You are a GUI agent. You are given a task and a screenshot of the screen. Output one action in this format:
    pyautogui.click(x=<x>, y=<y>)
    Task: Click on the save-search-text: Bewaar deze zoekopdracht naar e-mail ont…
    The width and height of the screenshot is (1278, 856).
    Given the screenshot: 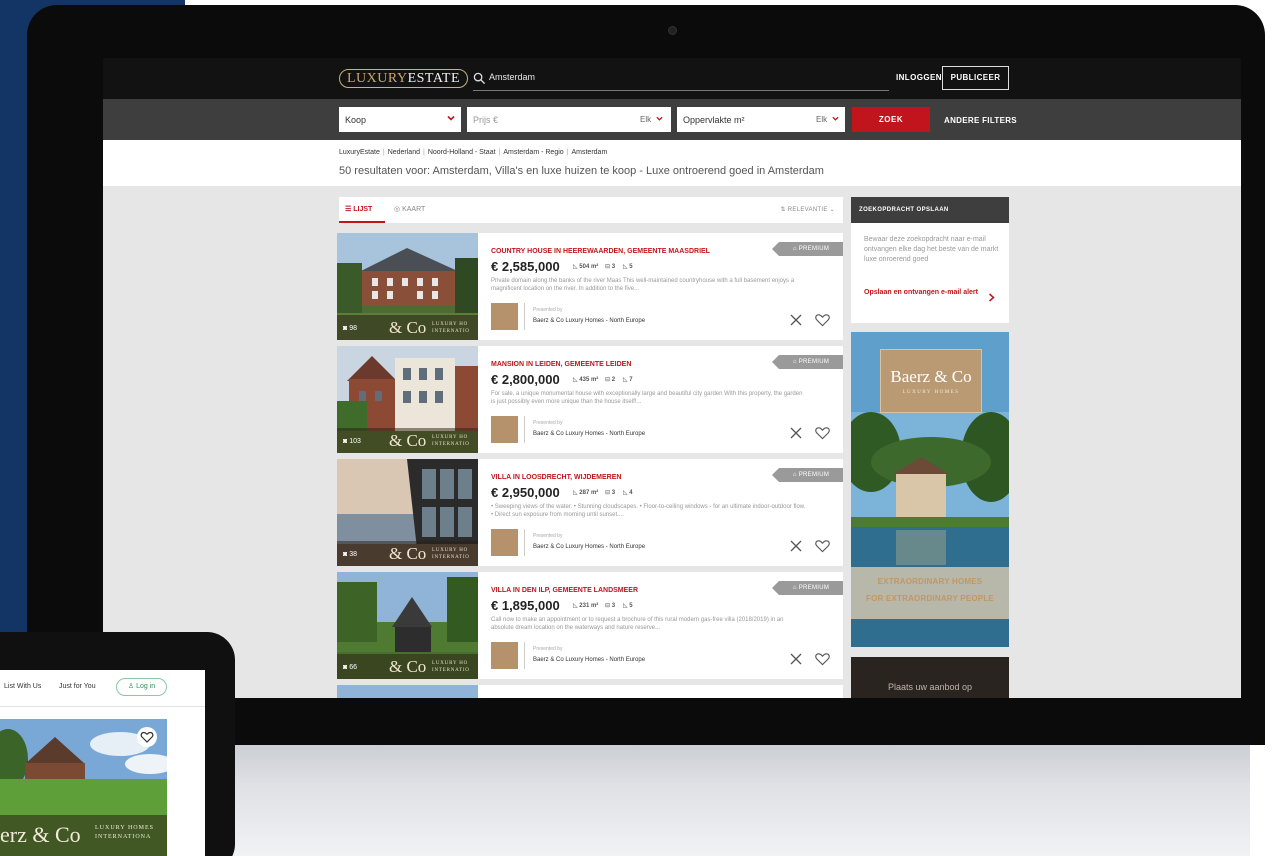 What is the action you would take?
    pyautogui.click(x=931, y=249)
    